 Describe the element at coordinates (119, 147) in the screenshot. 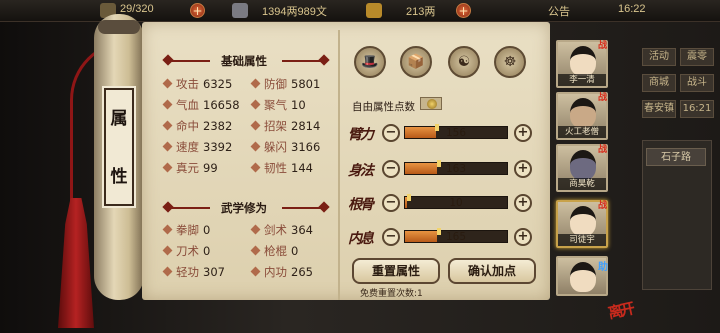

I see `page-title: 属 性` at that location.